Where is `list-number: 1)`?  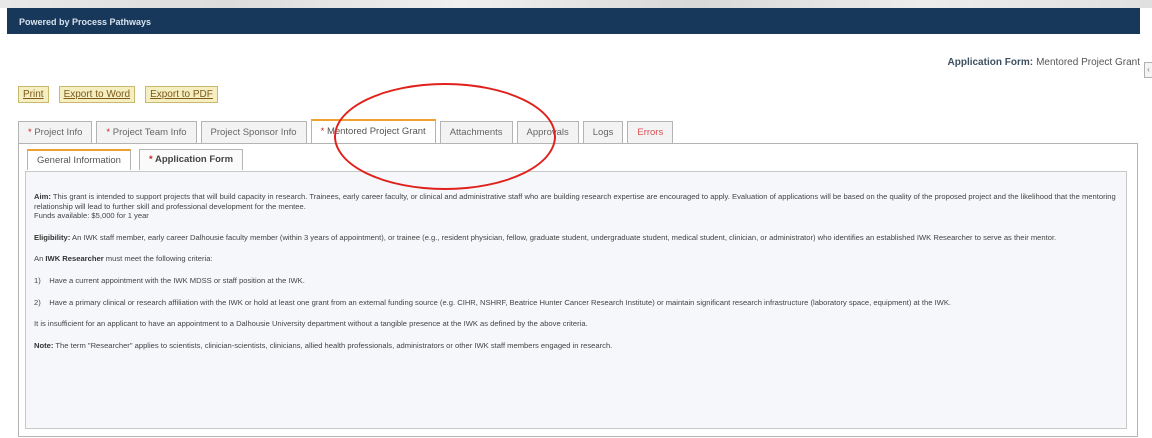 list-number: 1) is located at coordinates (37, 280).